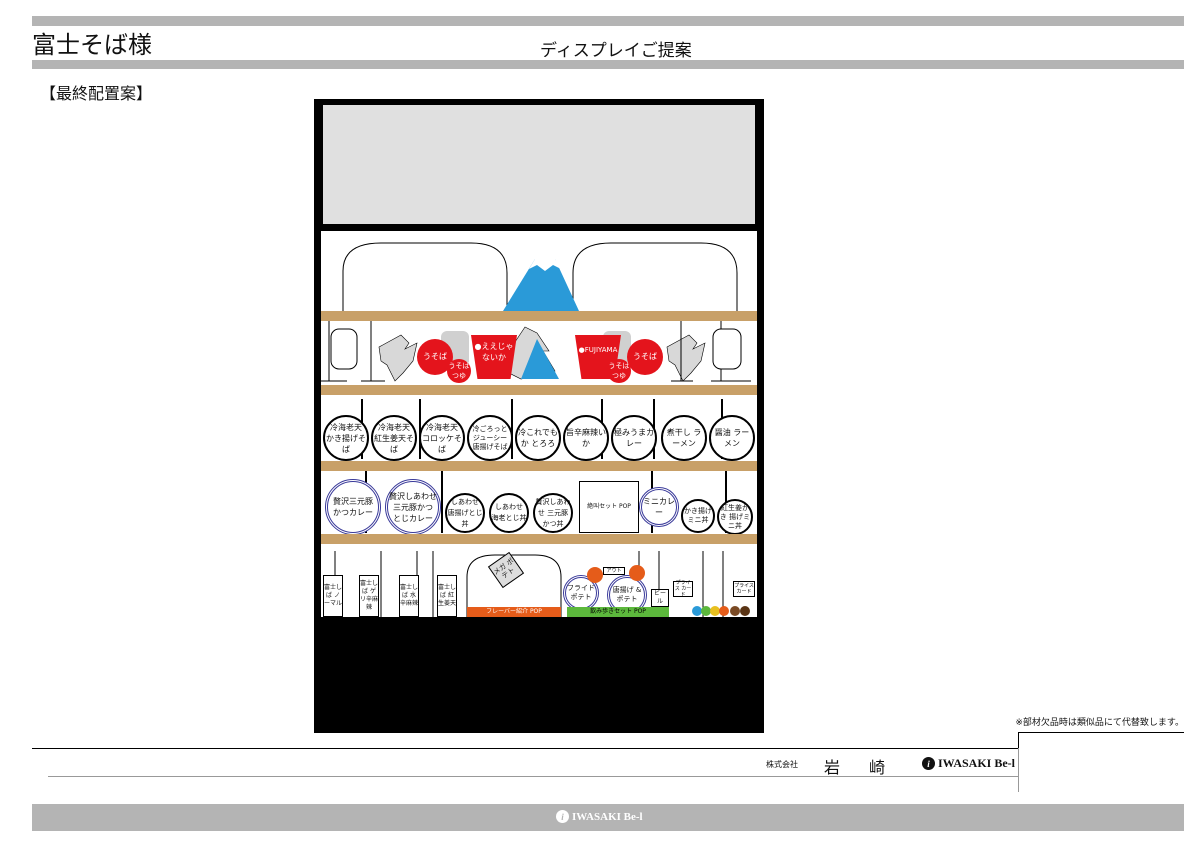 The height and width of the screenshot is (848, 1200). Describe the element at coordinates (1018, 770) in the screenshot. I see `footer-divider` at that location.